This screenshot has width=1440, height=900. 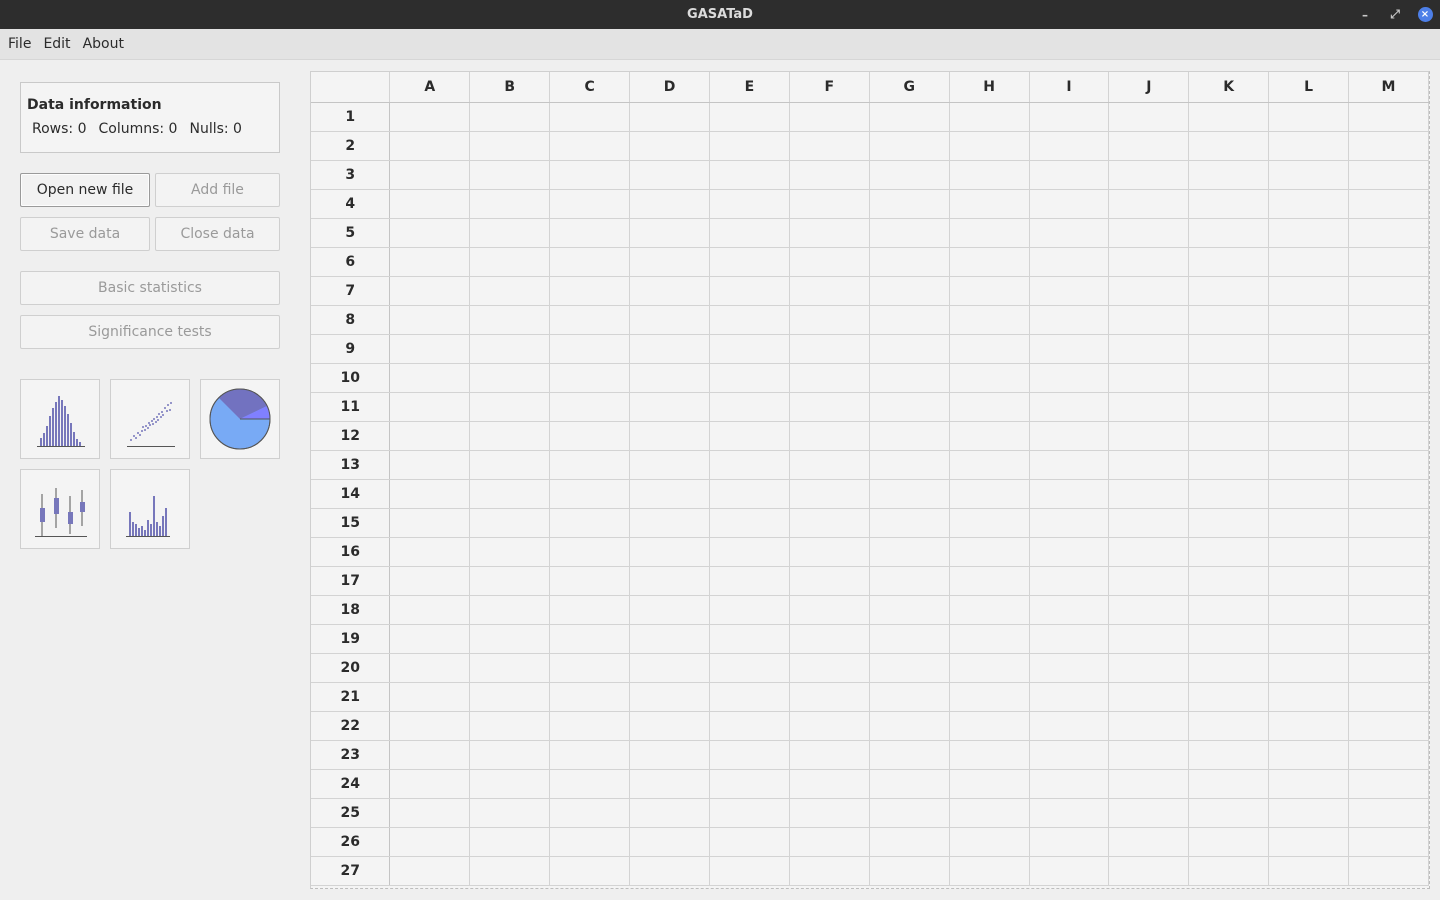 I want to click on row-header: 1, so click(x=351, y=117).